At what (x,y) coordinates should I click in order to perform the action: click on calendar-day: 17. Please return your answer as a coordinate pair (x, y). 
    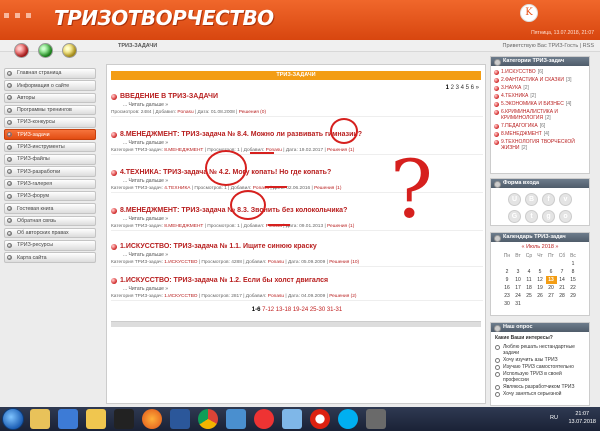
    Looking at the image, I should click on (518, 288).